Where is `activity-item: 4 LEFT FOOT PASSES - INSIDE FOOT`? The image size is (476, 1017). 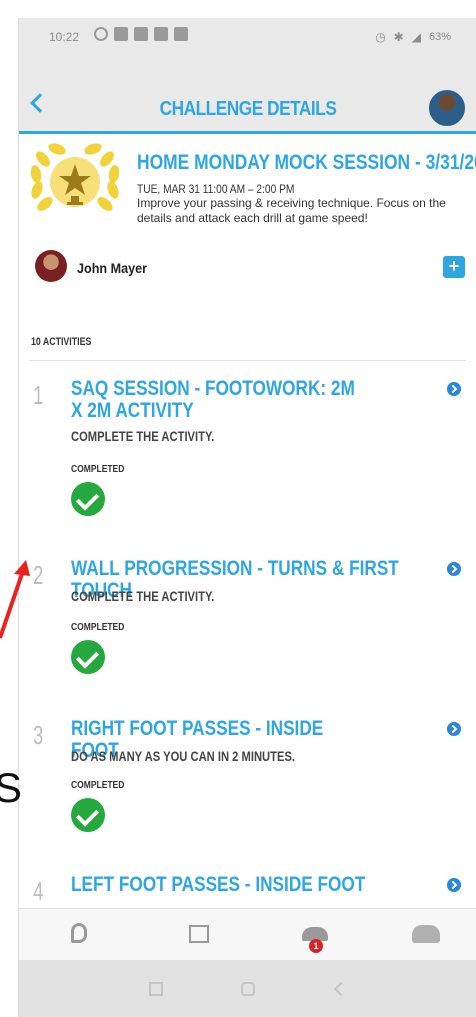 activity-item: 4 LEFT FOOT PASSES - INSIDE FOOT is located at coordinates (247, 891).